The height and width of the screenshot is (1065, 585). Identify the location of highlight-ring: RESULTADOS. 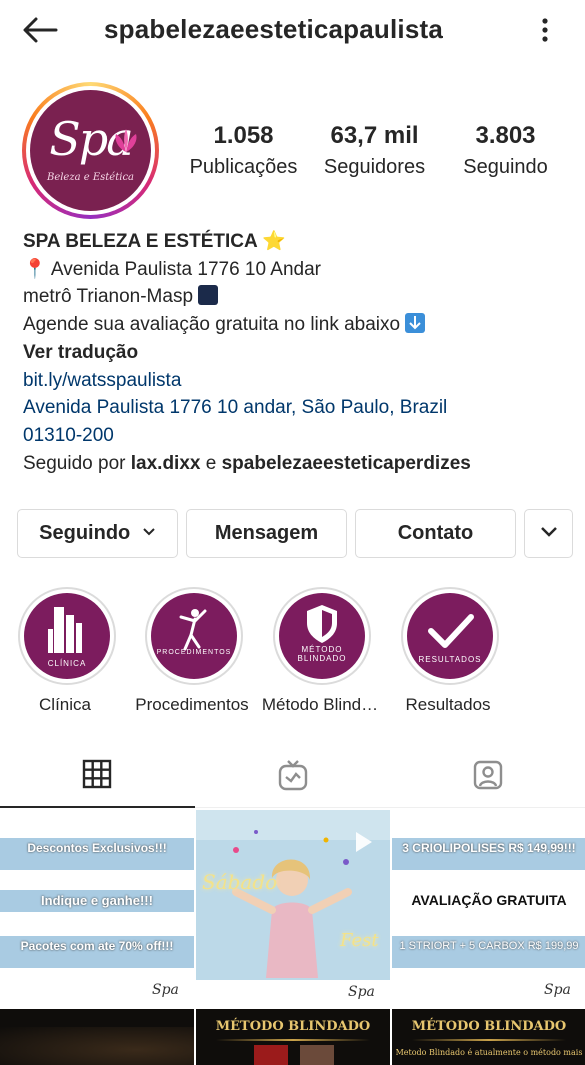
(450, 636).